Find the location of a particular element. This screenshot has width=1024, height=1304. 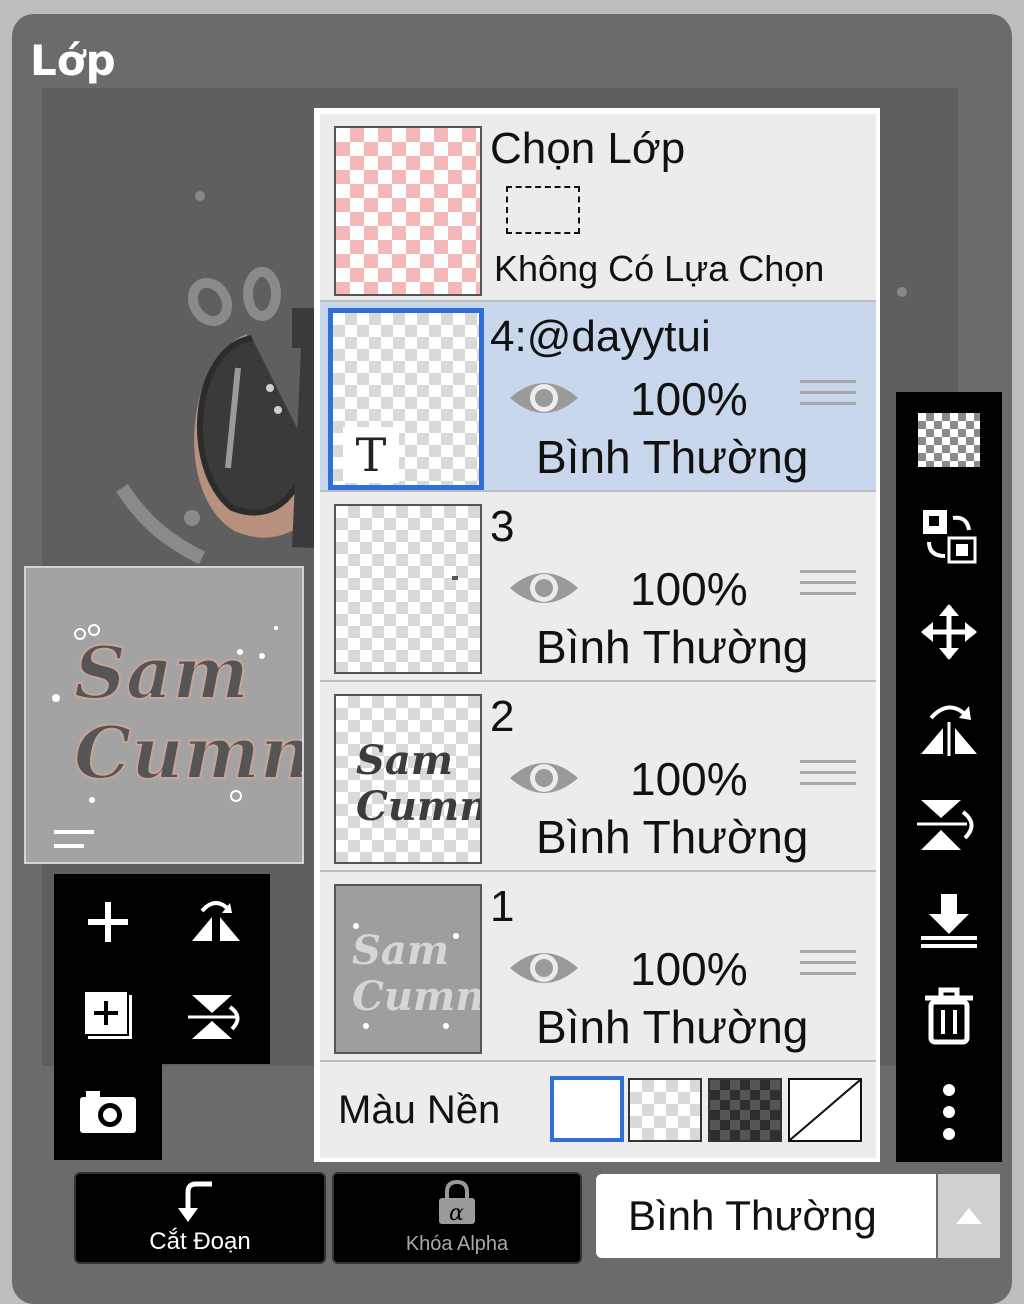

flip-layer-horizontal-button is located at coordinates (949, 728).